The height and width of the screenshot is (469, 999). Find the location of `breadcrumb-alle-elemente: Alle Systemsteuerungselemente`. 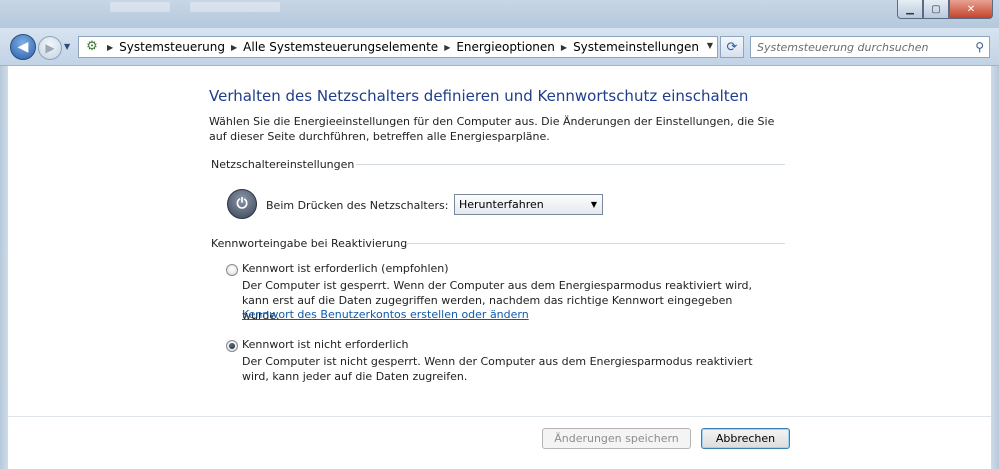

breadcrumb-alle-elemente: Alle Systemsteuerungselemente is located at coordinates (340, 47).